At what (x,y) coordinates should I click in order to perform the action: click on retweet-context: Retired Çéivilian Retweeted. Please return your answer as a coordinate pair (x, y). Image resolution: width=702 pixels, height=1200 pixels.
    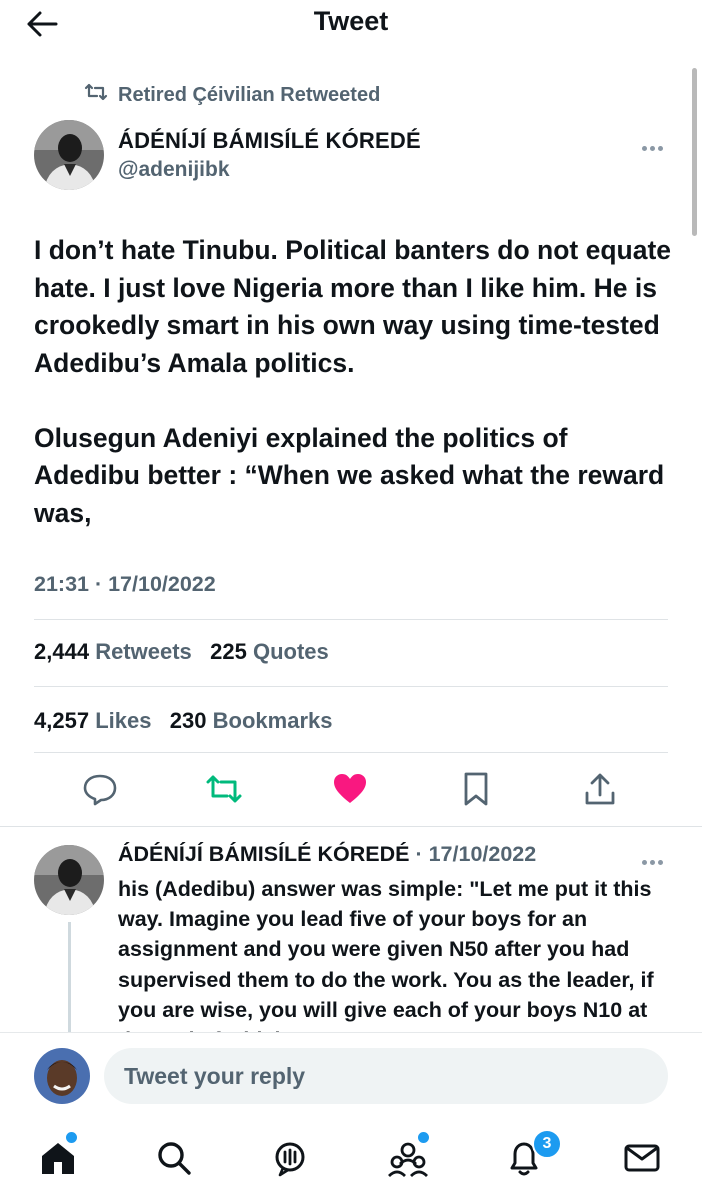
    Looking at the image, I should click on (232, 95).